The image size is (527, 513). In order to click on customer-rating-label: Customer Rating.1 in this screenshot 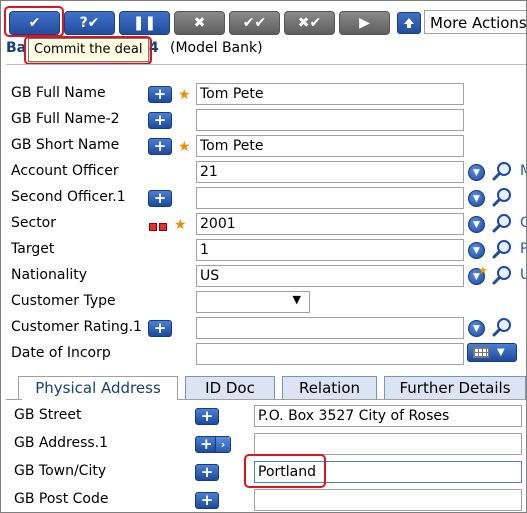, I will do `click(76, 327)`.